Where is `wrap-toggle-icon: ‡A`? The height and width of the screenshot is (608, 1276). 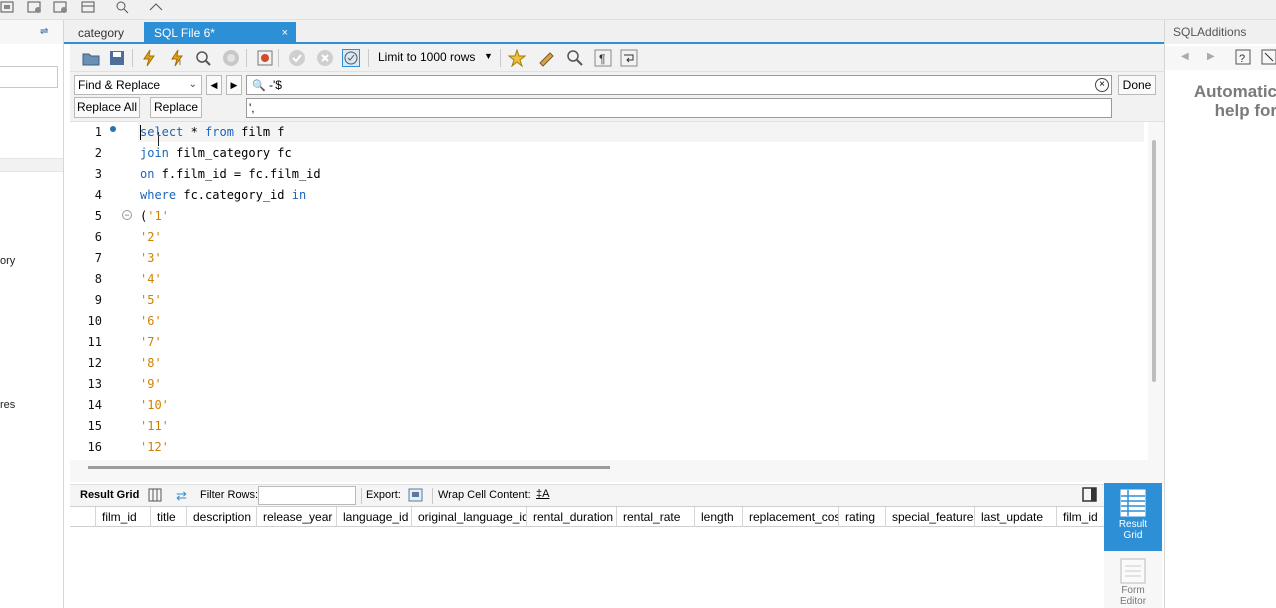
wrap-toggle-icon: ‡A is located at coordinates (542, 494).